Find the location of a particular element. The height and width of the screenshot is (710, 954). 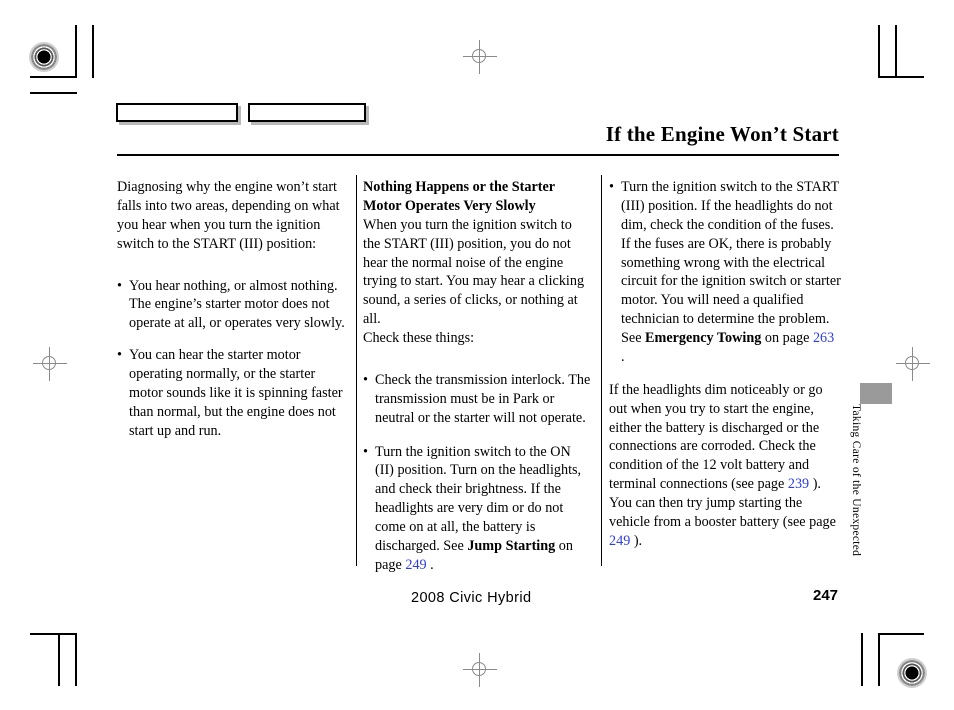

crop-mark-bottom-right-vertical is located at coordinates (879, 659).